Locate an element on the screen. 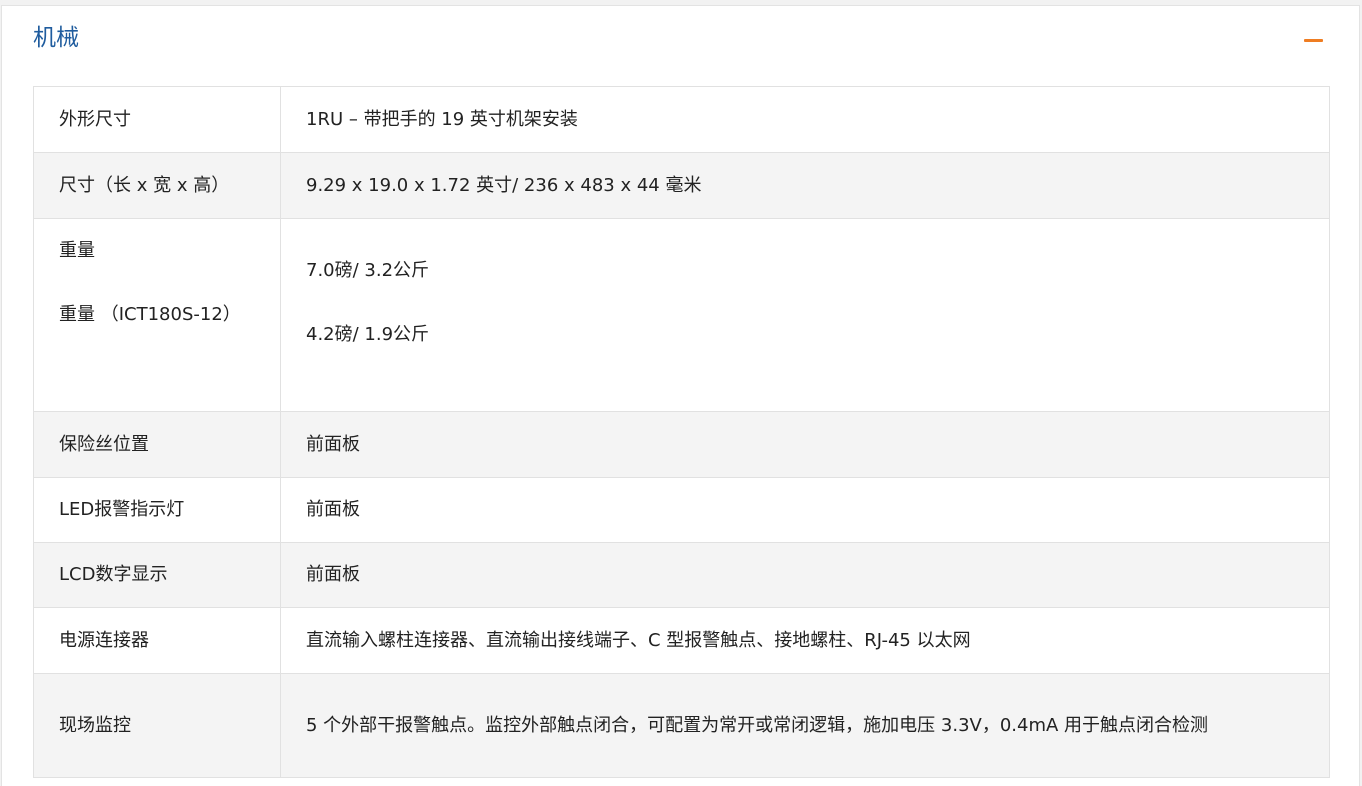 The image size is (1362, 786). spec-value: 1RU – 带把手的 19 英寸机架安装 is located at coordinates (805, 119).